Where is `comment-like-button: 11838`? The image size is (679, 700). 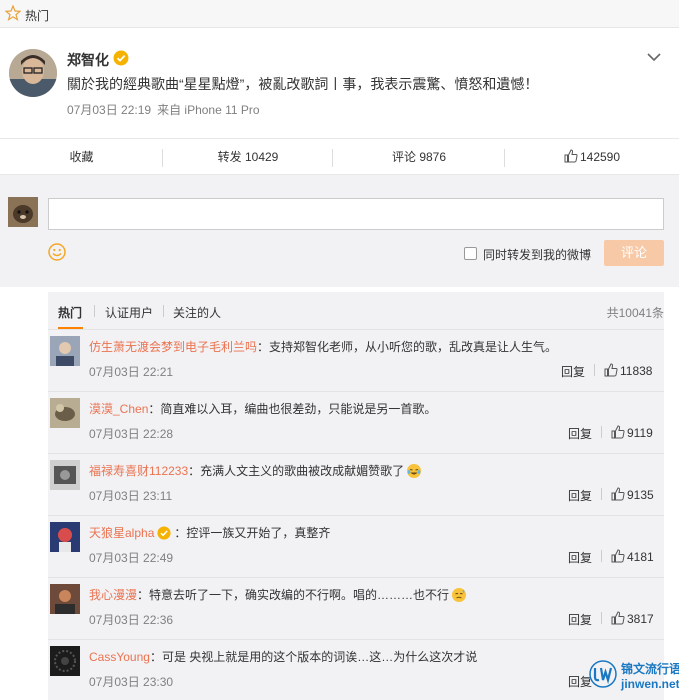 comment-like-button: 11838 is located at coordinates (628, 370).